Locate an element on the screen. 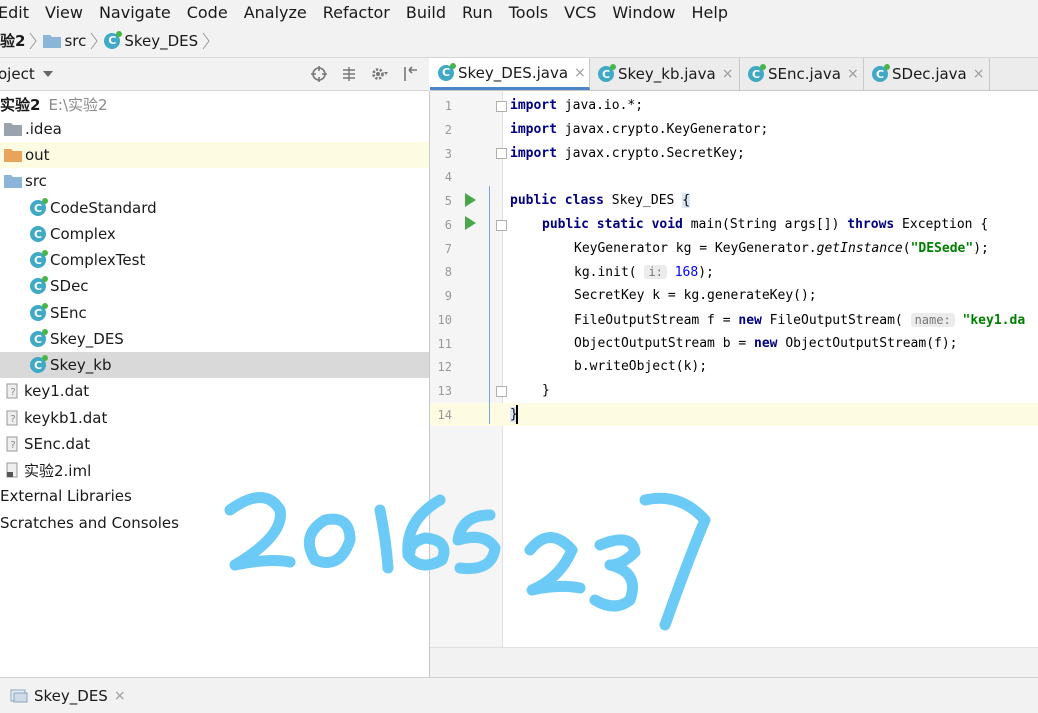  tree-item-codestandard: C CodeStandard is located at coordinates (214, 208).